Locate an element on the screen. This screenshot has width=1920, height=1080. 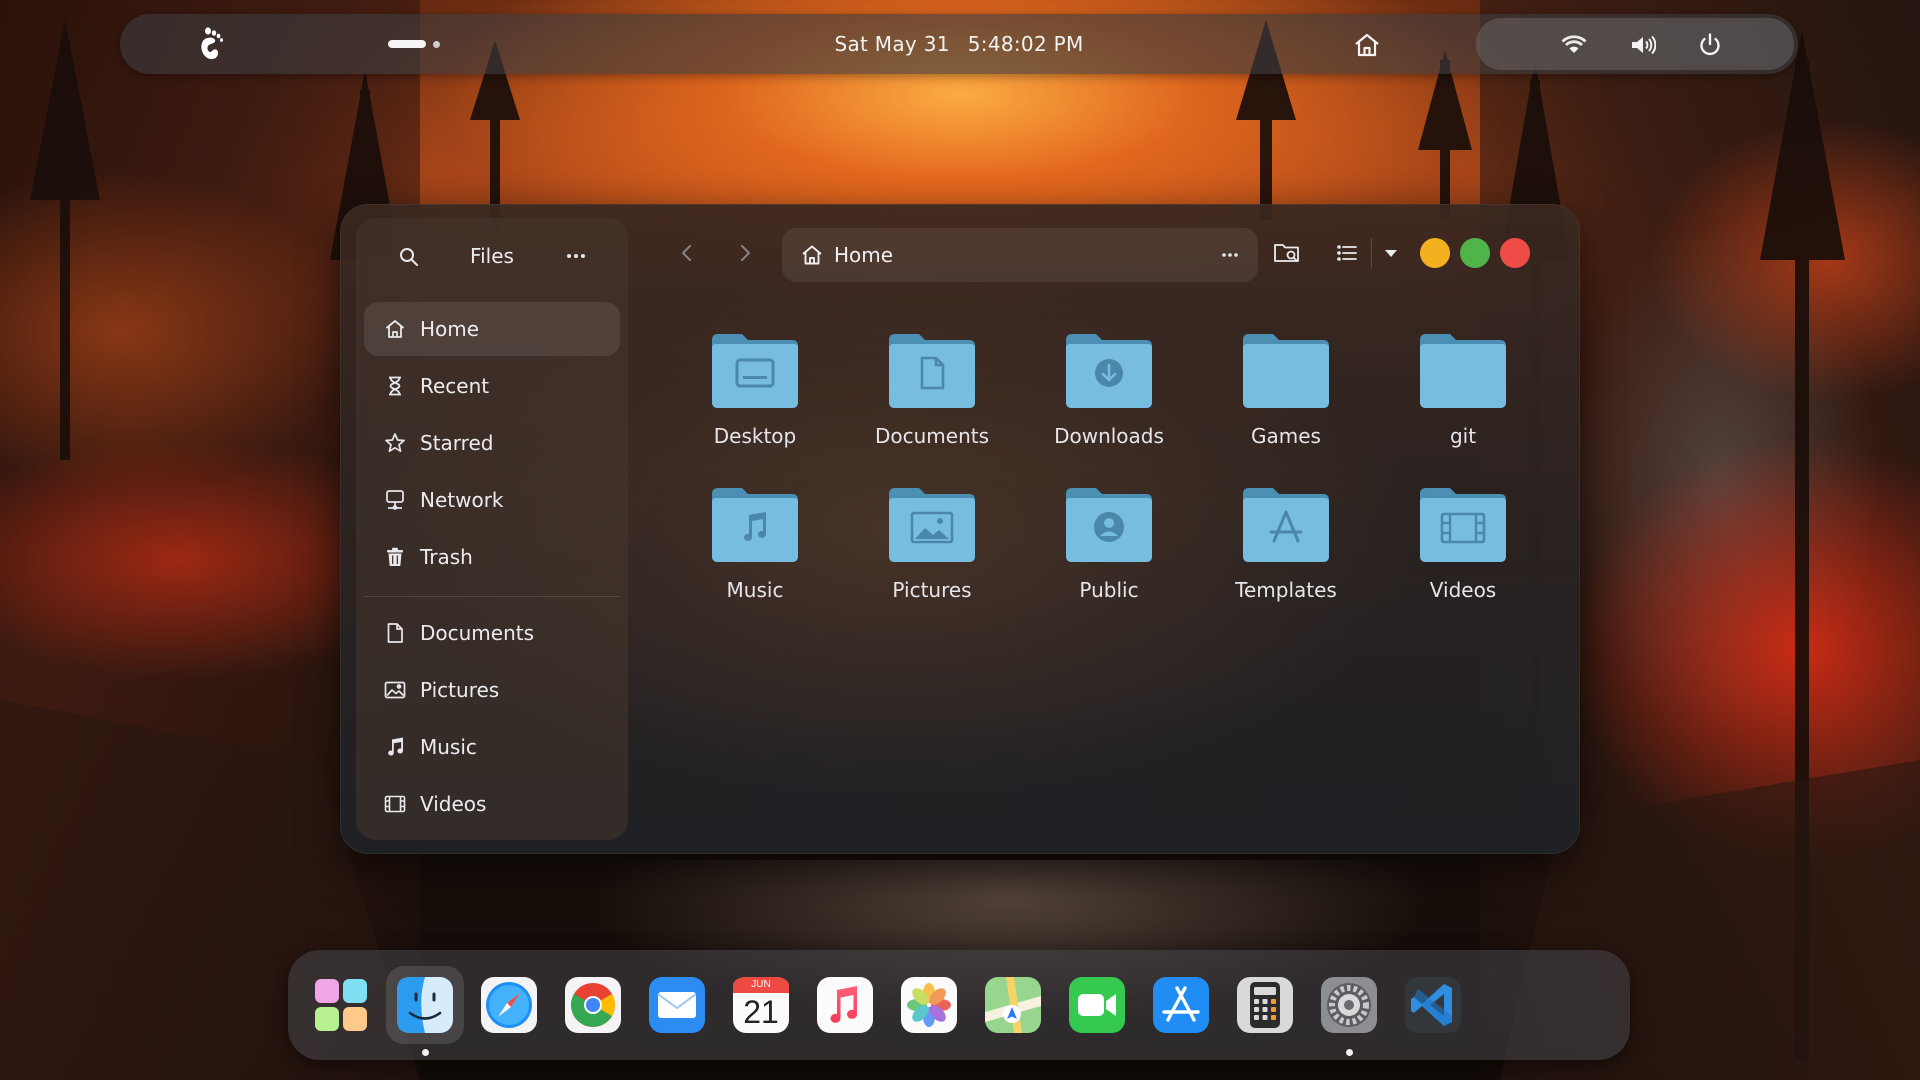
sidebar-item-label: Videos is located at coordinates (453, 804).